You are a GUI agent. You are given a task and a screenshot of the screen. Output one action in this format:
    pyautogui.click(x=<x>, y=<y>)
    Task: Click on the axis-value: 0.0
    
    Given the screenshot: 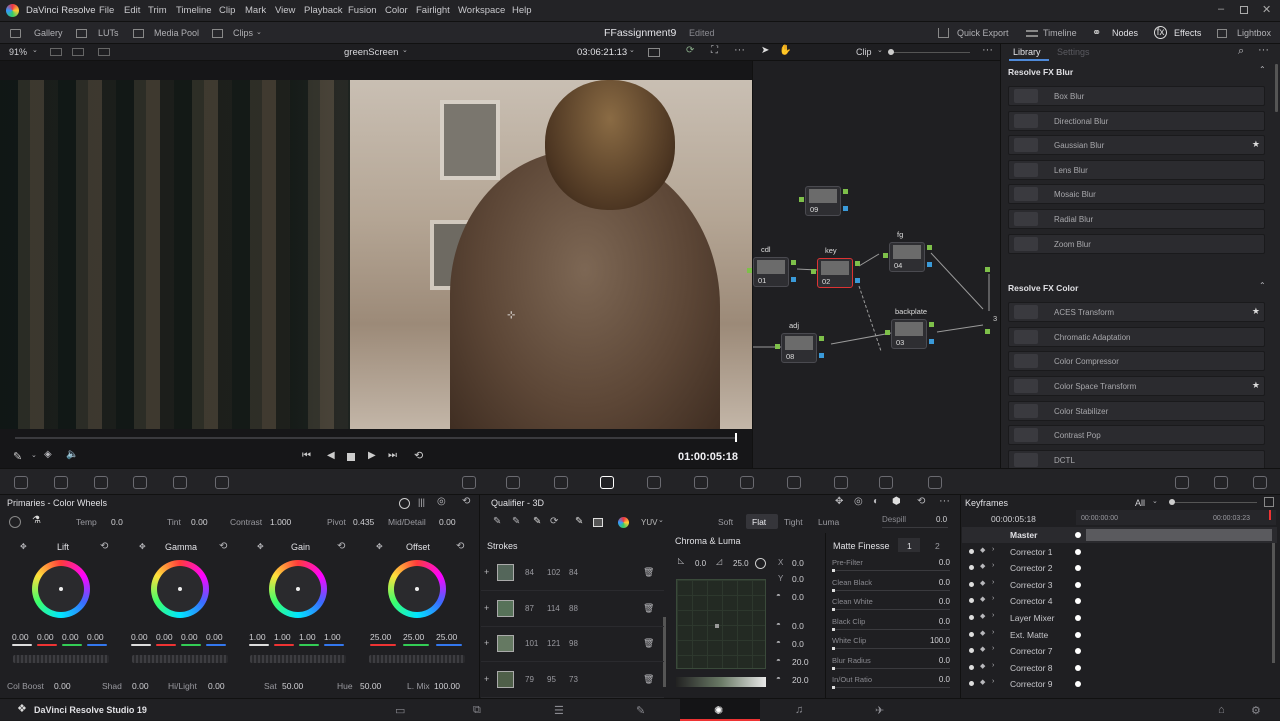 What is the action you would take?
    pyautogui.click(x=798, y=597)
    